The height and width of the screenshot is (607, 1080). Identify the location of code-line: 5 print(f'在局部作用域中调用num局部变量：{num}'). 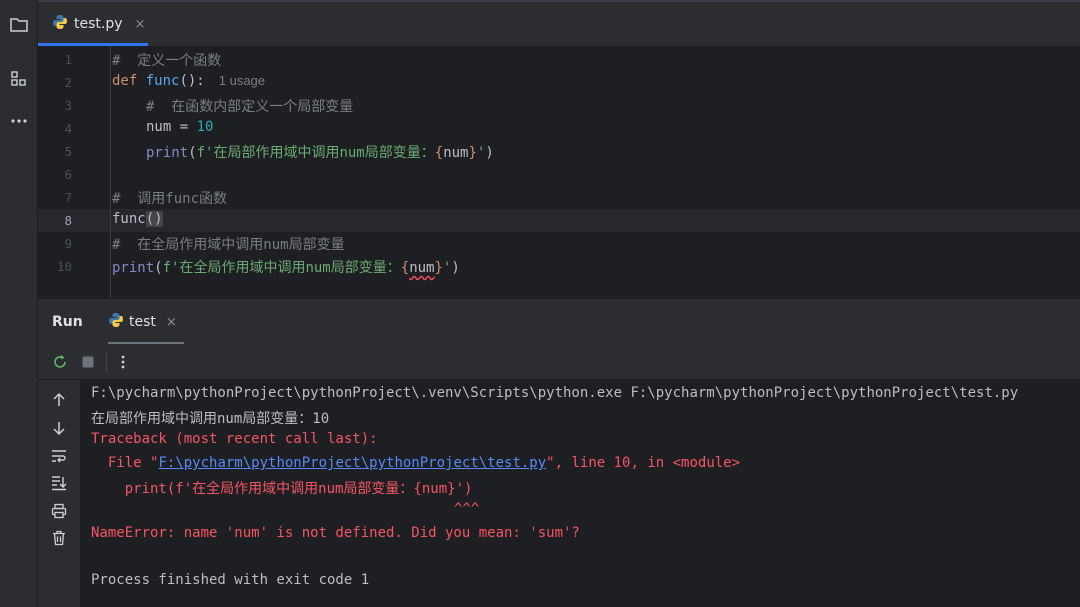
(559, 151).